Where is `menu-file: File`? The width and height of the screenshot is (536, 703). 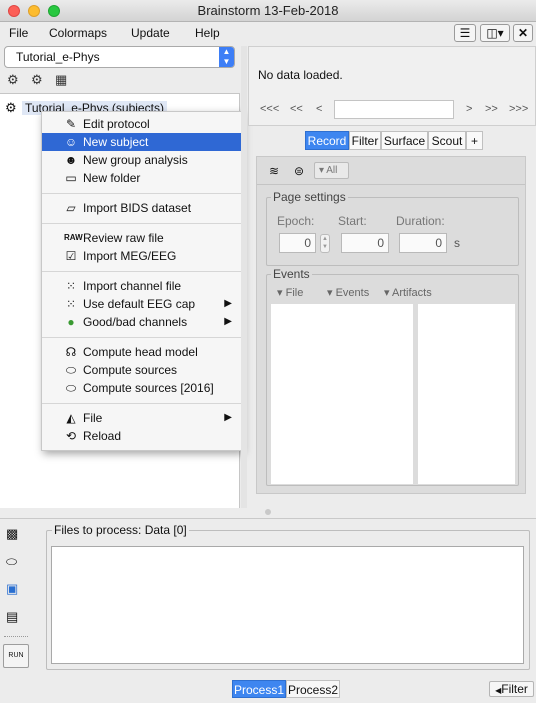 menu-file: File is located at coordinates (18, 33).